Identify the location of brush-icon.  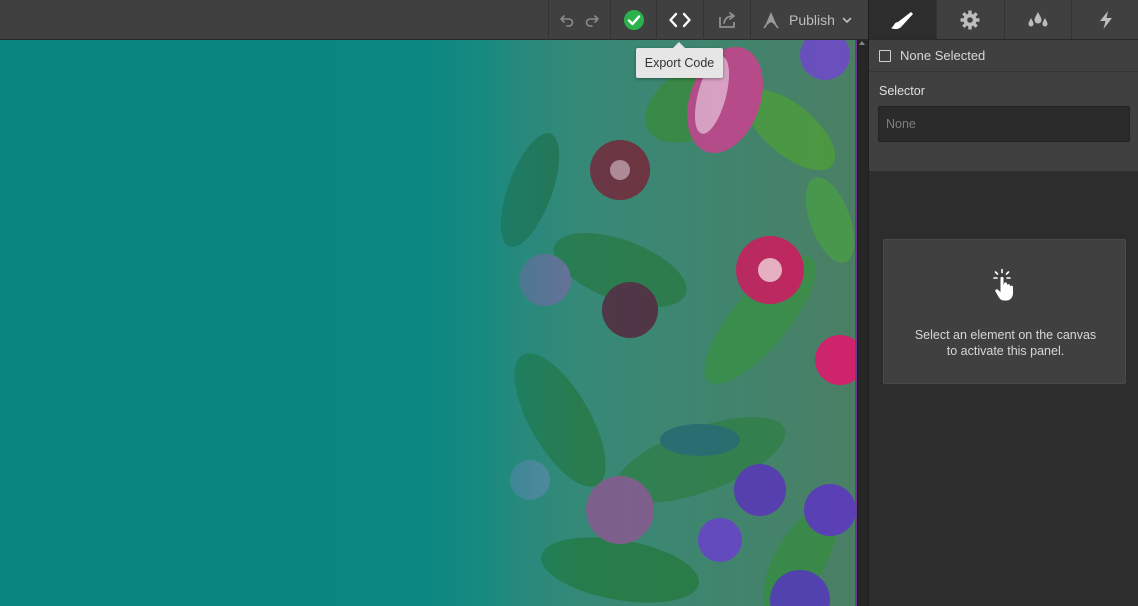
(902, 20).